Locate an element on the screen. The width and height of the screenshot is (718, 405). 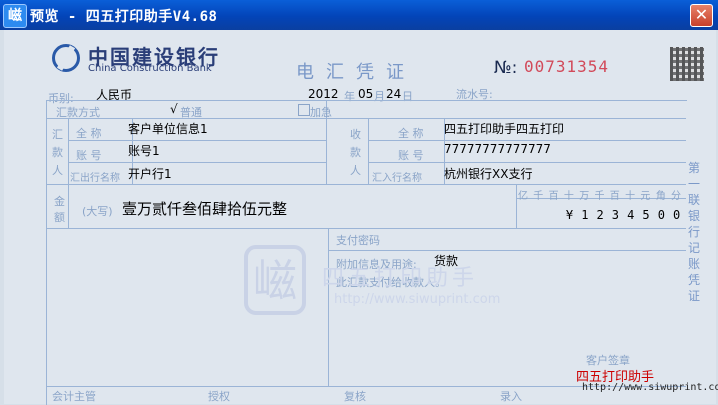
amount-digit-cell: 1 is located at coordinates (585, 215).